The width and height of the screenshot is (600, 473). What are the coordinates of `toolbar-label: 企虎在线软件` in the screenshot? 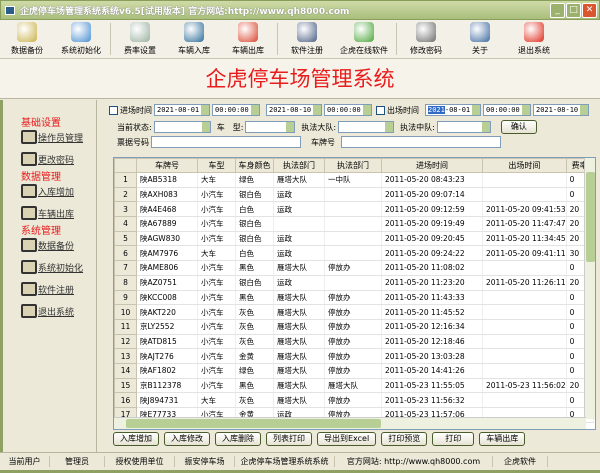 It's located at (364, 50).